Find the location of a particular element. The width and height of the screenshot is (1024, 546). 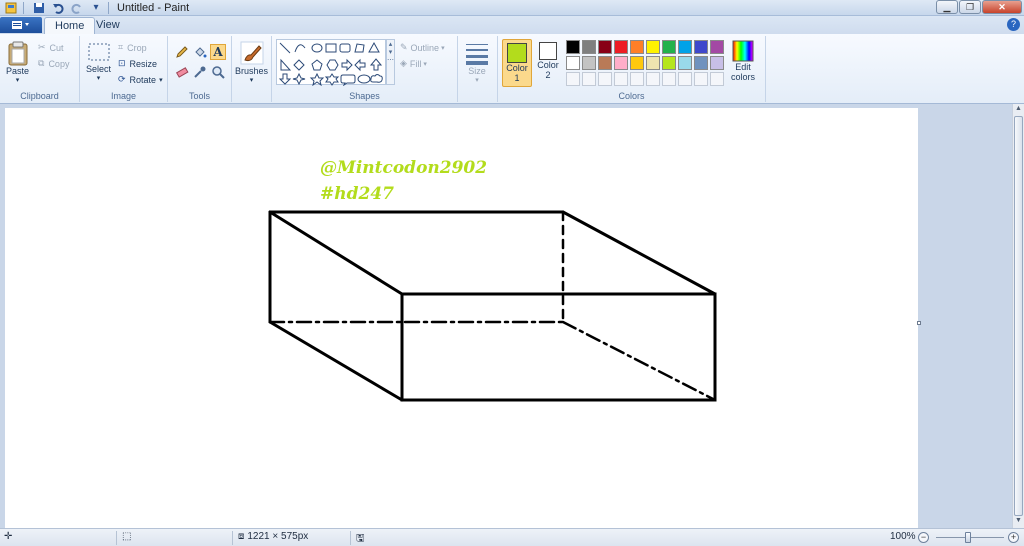

six-point-star-shape-icon is located at coordinates (332, 79).